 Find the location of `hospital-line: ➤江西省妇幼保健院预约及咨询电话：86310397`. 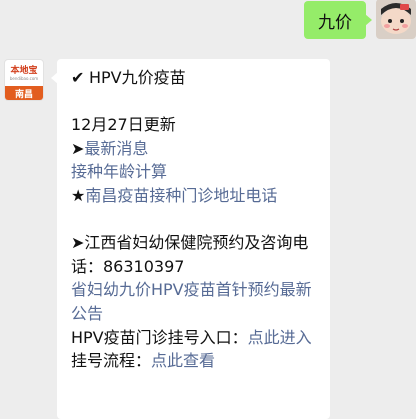

hospital-line: ➤江西省妇幼保健院预约及咨询电话：86310397 is located at coordinates (194, 254).